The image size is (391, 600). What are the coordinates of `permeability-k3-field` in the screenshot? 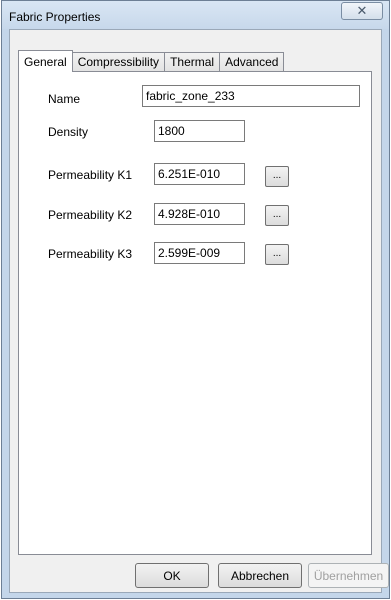 It's located at (199, 253).